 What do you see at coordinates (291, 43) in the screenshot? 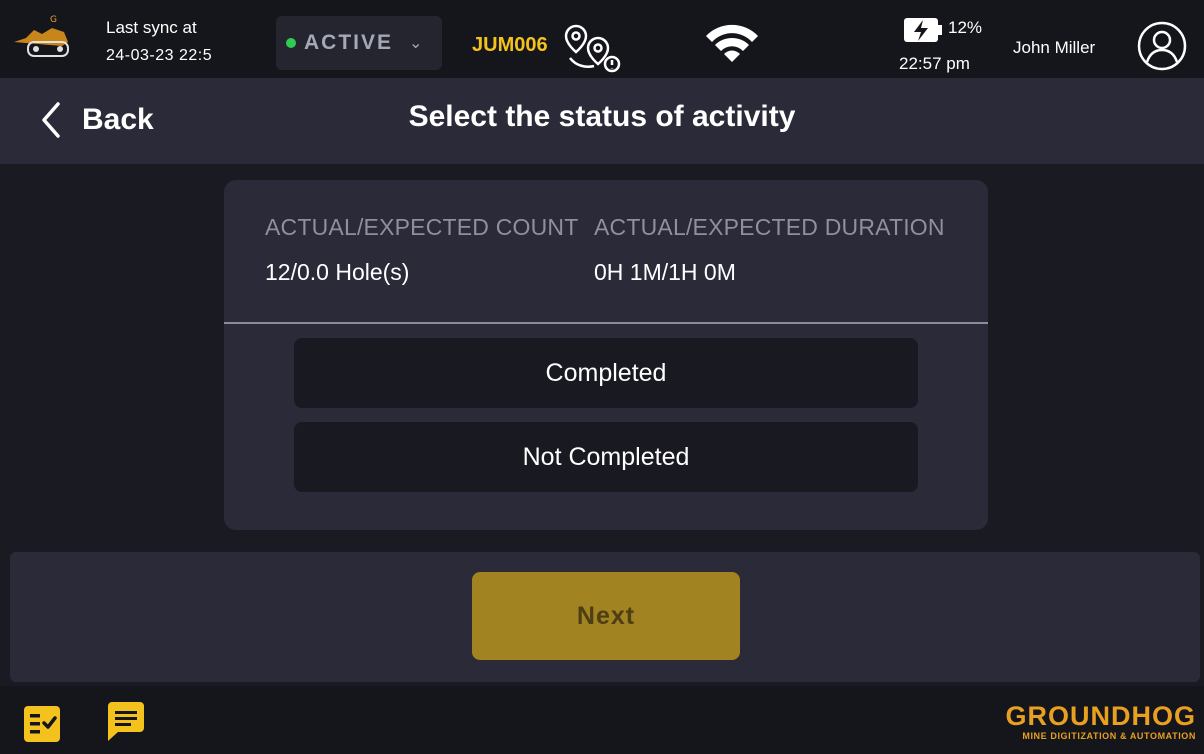
I see `active-dot-icon` at bounding box center [291, 43].